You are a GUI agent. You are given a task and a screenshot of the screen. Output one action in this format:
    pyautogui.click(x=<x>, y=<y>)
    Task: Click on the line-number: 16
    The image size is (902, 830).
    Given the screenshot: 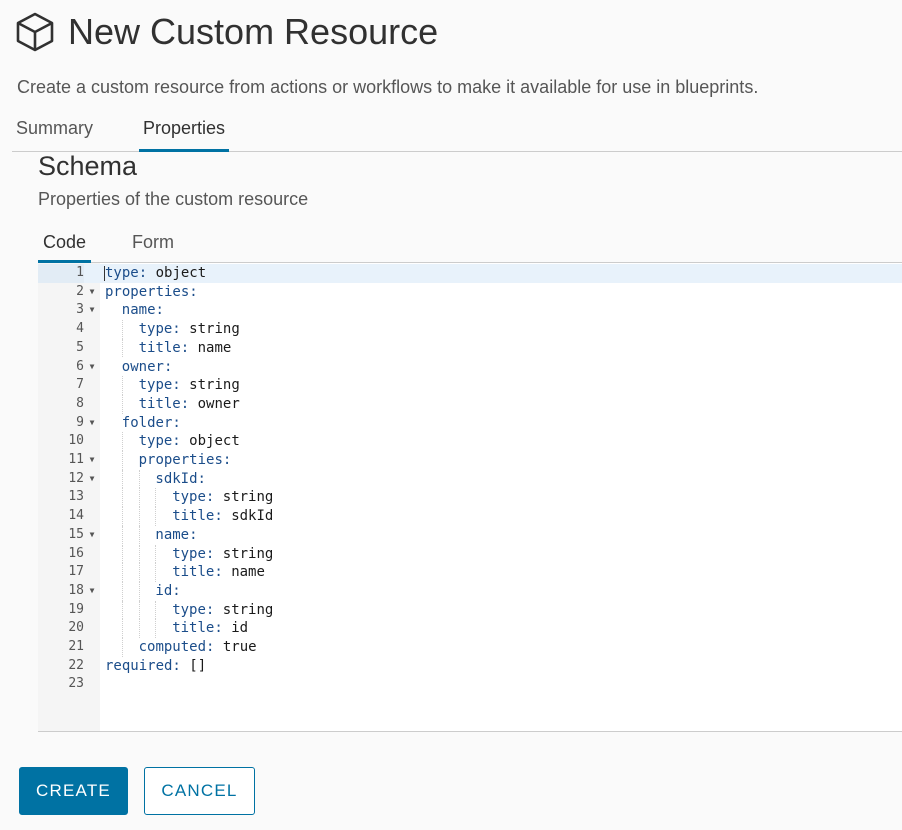 What is the action you would take?
    pyautogui.click(x=76, y=553)
    